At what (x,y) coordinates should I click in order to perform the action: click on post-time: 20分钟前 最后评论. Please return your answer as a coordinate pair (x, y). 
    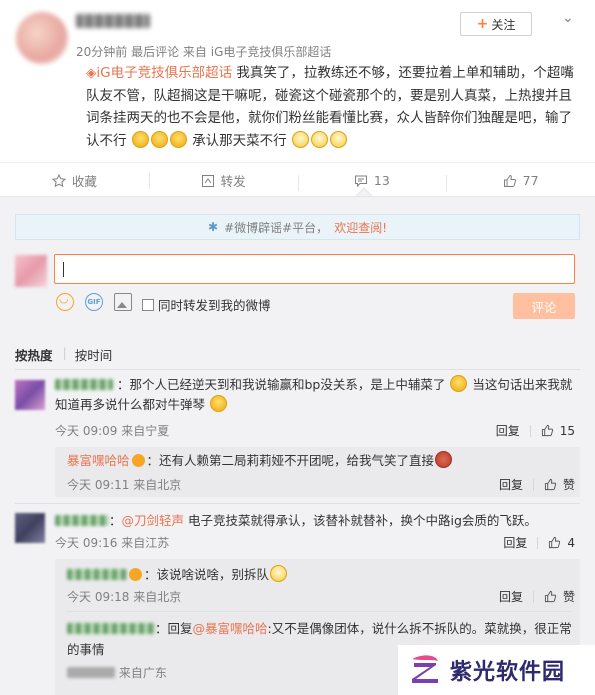
    Looking at the image, I should click on (128, 52).